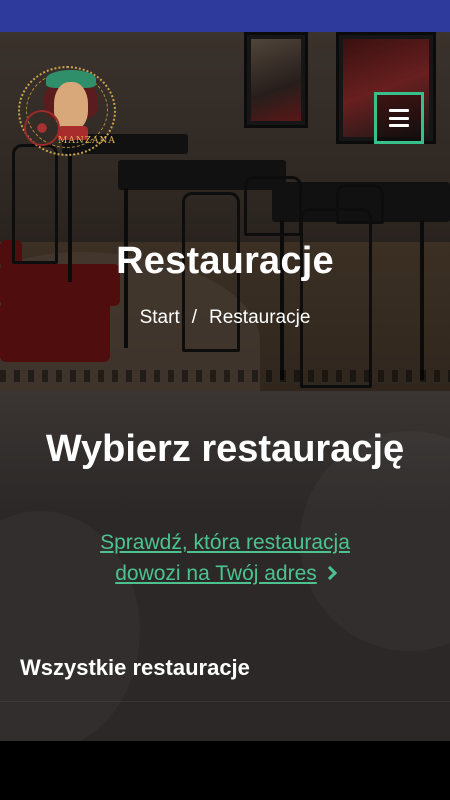  What do you see at coordinates (225, 542) in the screenshot?
I see `check-delivery-link-line1: Sprawdź, która restauracja` at bounding box center [225, 542].